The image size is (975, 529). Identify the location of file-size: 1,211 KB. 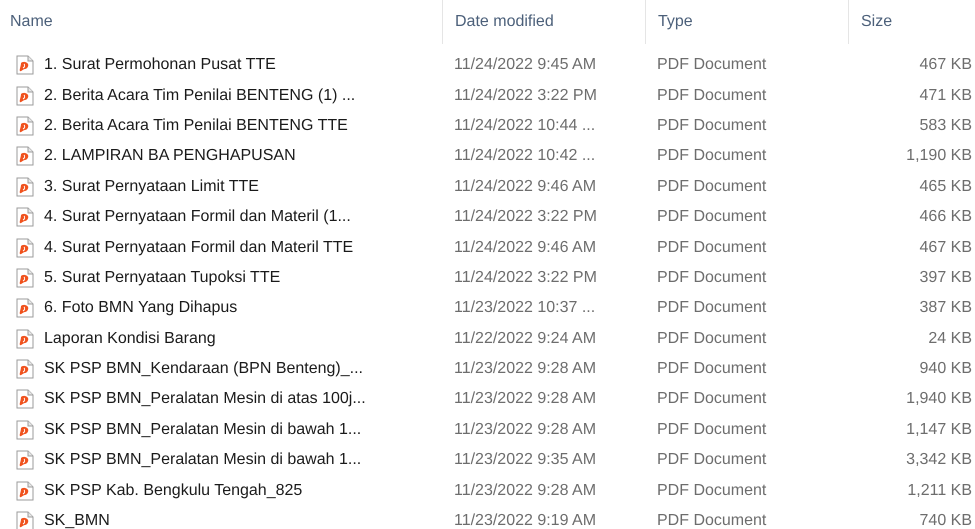
(939, 490).